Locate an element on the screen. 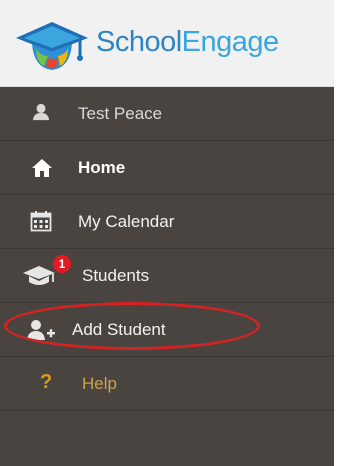 This screenshot has height=466, width=340. brand-name: SchoolEngage is located at coordinates (187, 42).